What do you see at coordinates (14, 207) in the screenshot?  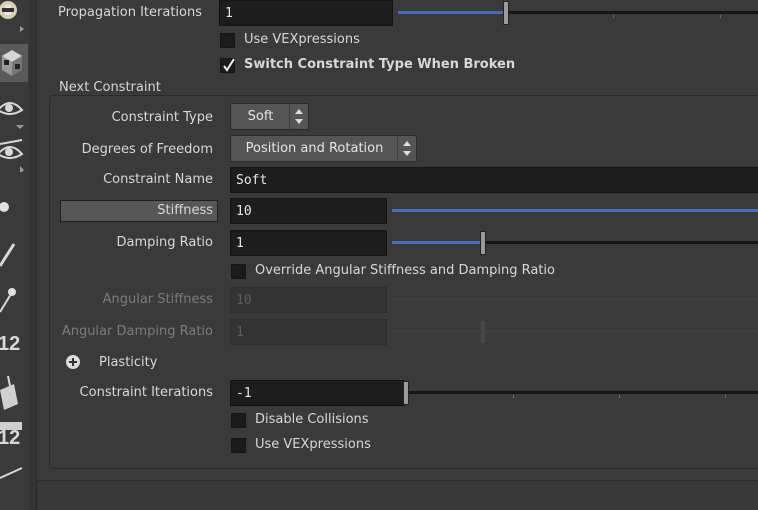 I see `sphere-icon` at bounding box center [14, 207].